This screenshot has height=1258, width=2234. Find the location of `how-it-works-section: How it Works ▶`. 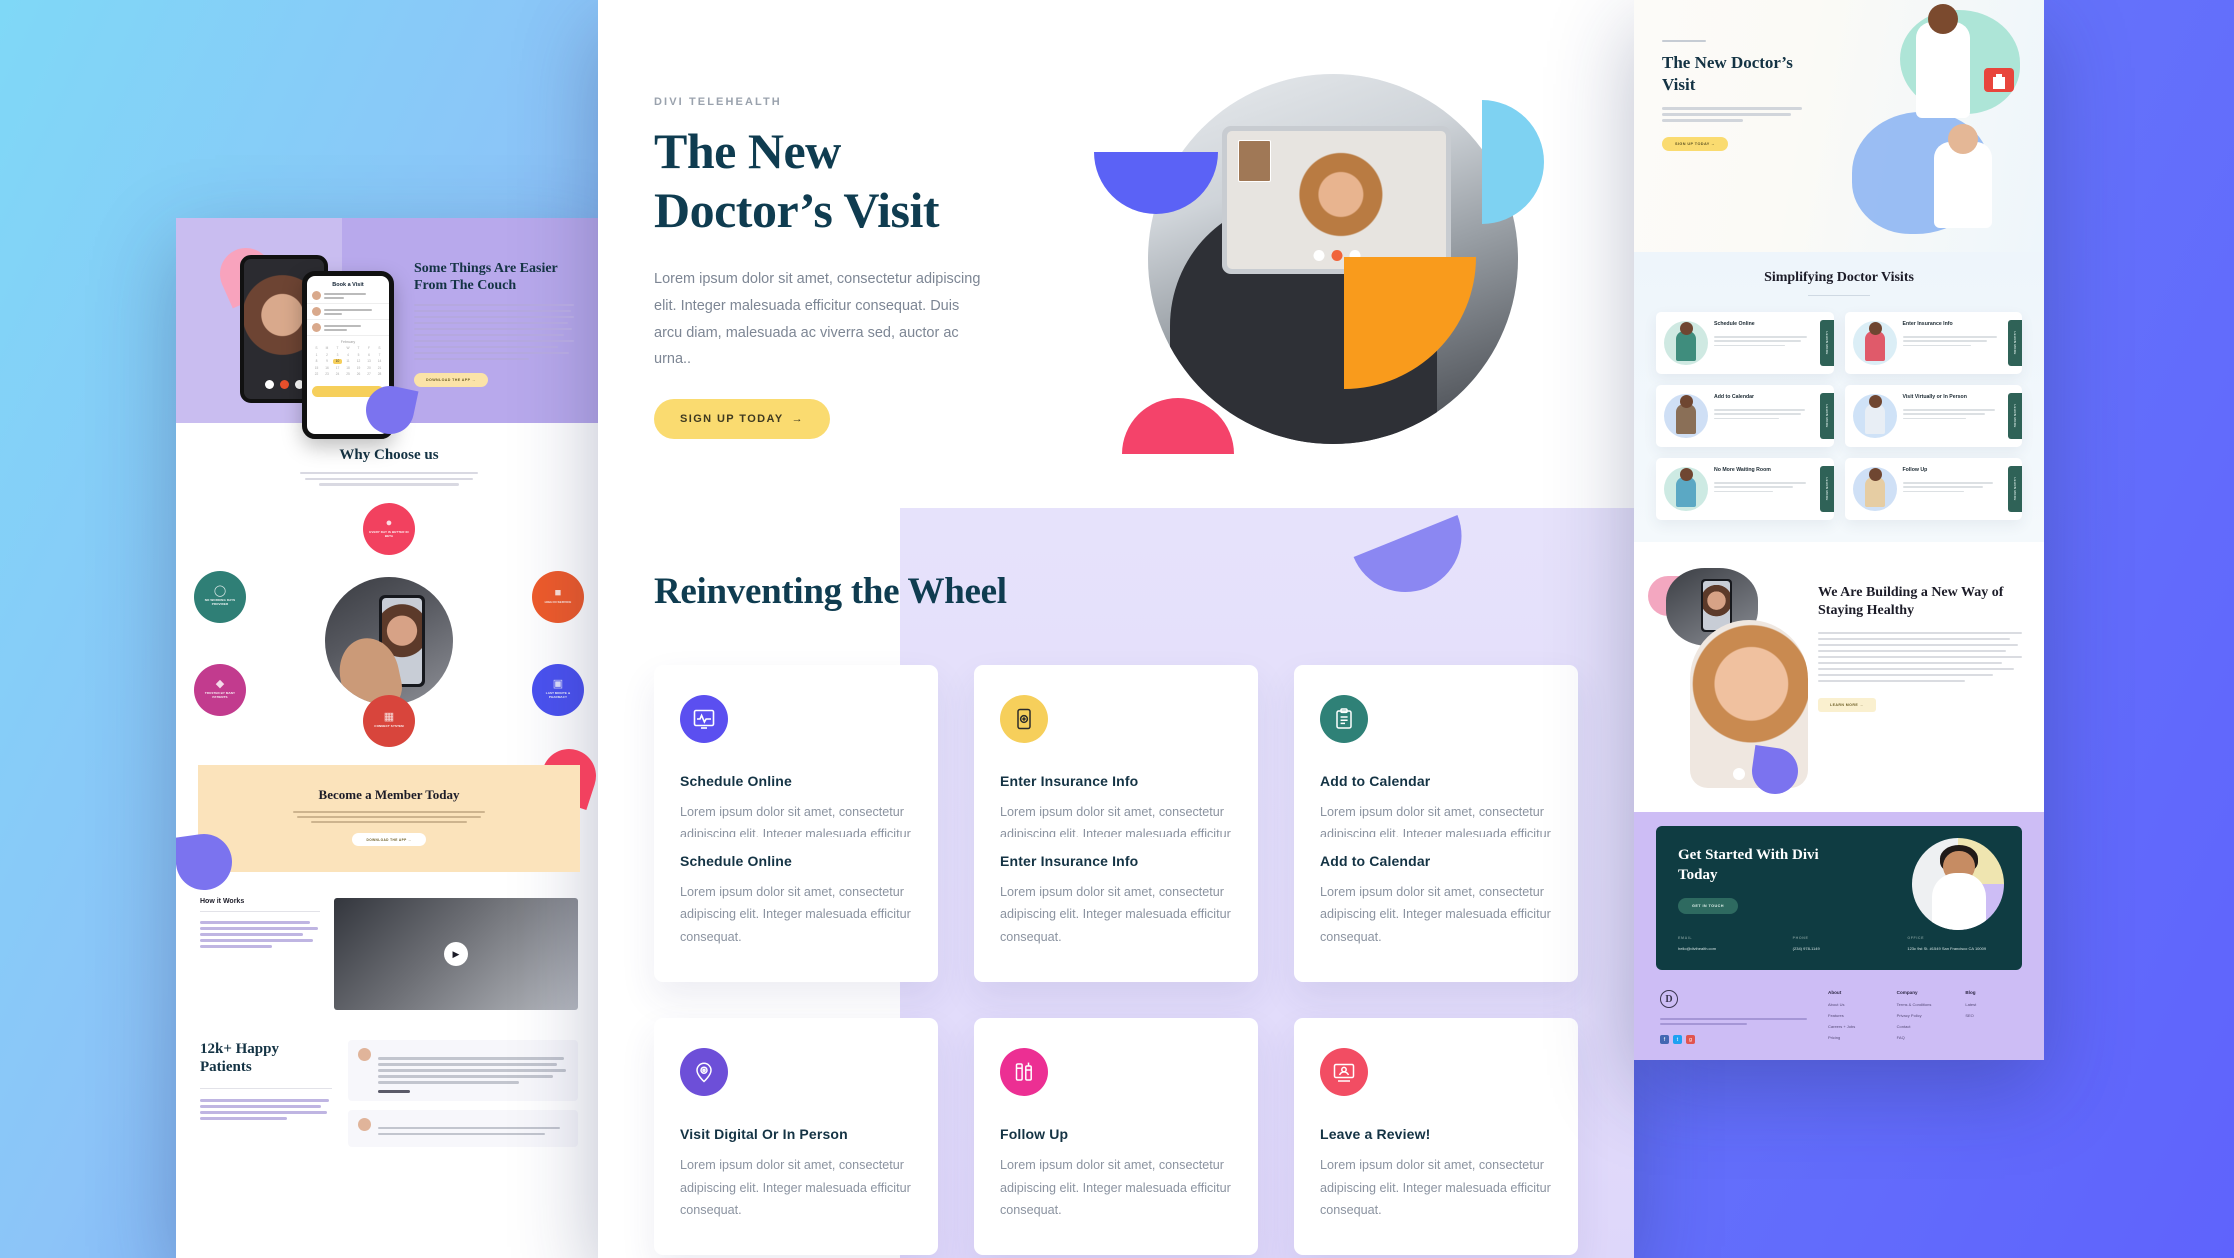

how-it-works-section: How it Works ▶ is located at coordinates (389, 941).